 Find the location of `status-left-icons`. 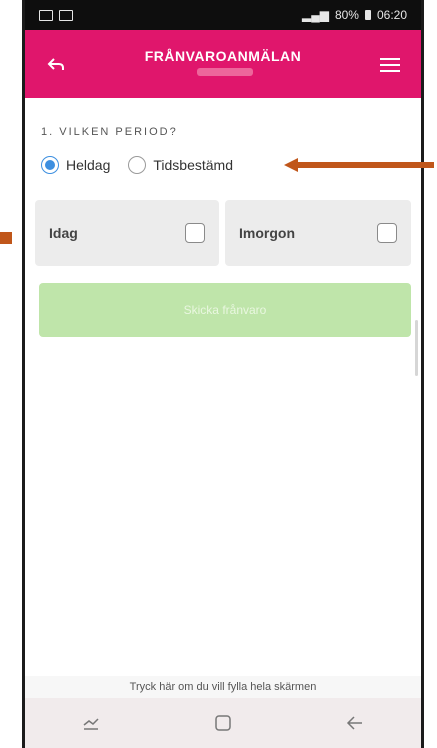

status-left-icons is located at coordinates (56, 15).